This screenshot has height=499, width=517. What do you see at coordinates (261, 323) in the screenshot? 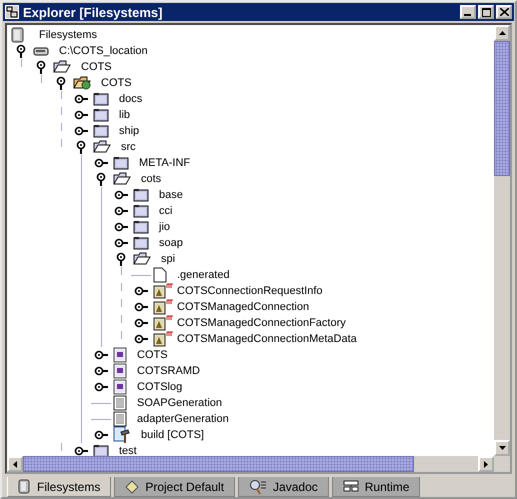
I see `tree-item-label: COTSManagedConnectionFactory` at bounding box center [261, 323].